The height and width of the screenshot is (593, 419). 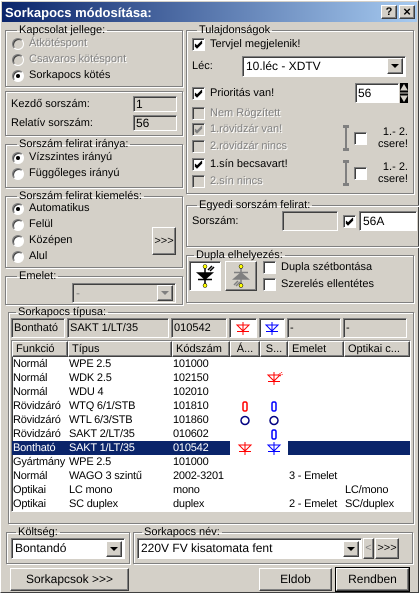 What do you see at coordinates (246, 129) in the screenshot?
I see `checkbox-label: 1.rövidzár van!` at bounding box center [246, 129].